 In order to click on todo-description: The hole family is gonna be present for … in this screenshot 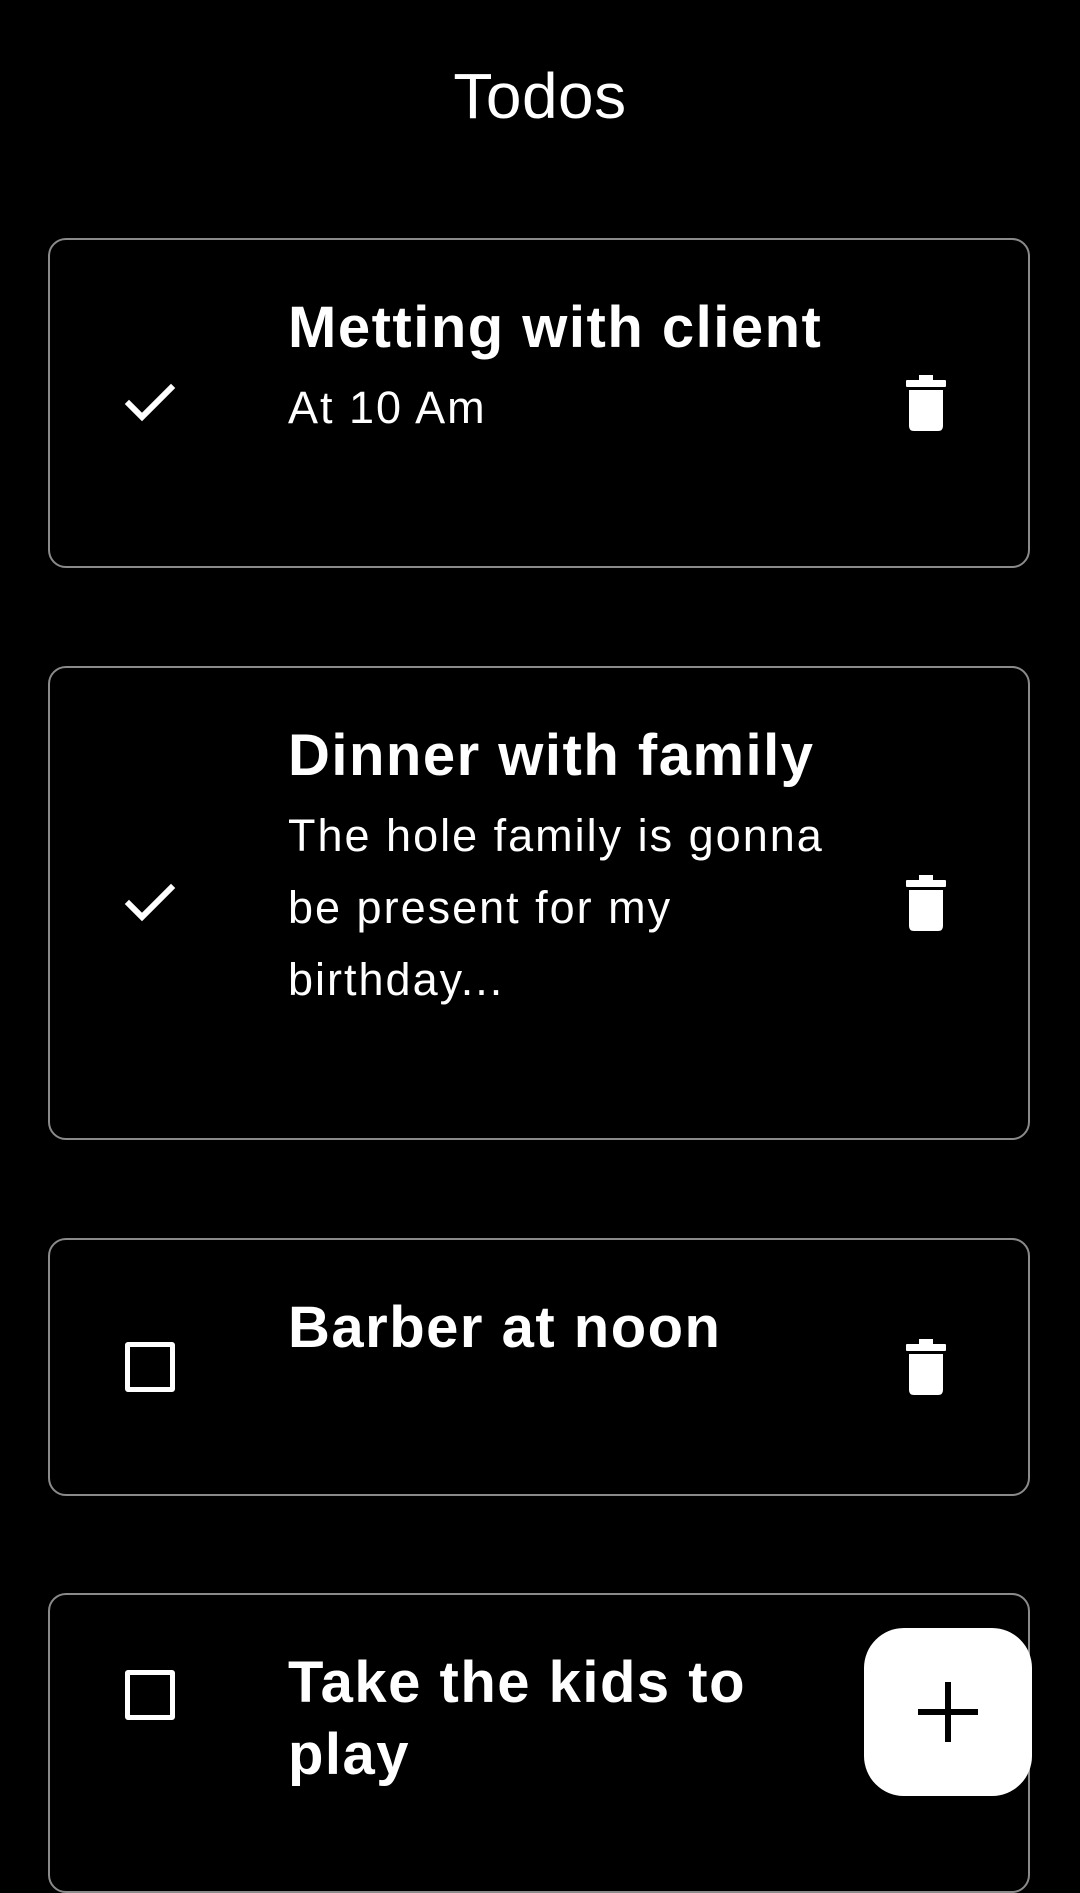, I will do `click(556, 907)`.